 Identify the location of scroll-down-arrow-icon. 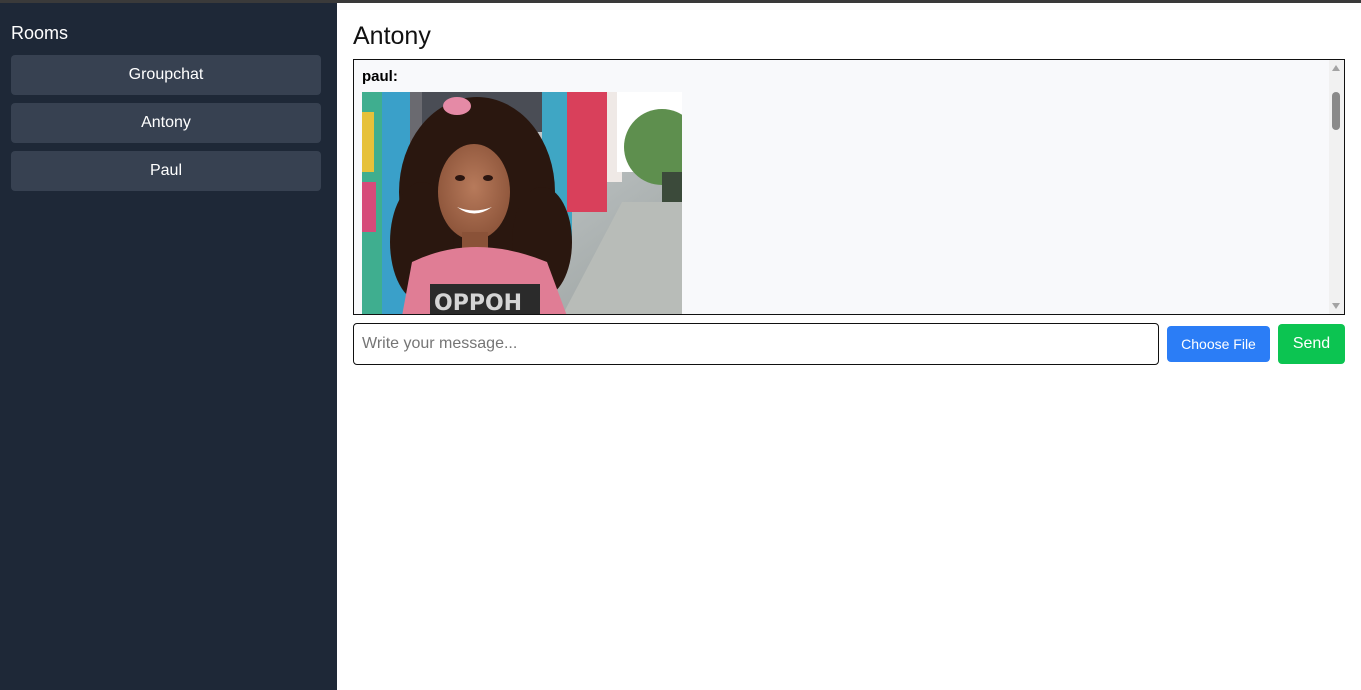
(1336, 306).